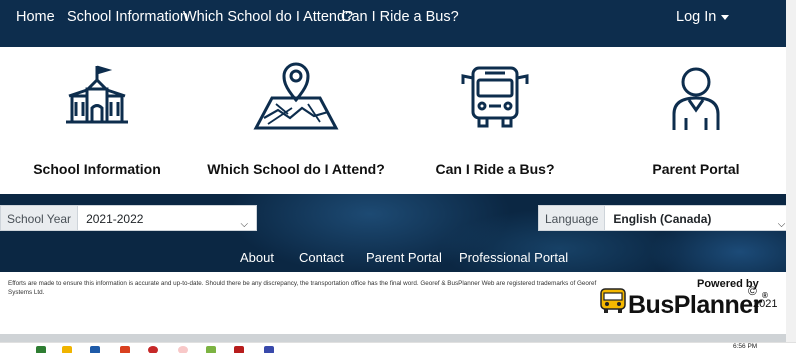 This screenshot has height=353, width=796. I want to click on language-value: English (Canada), so click(662, 219).